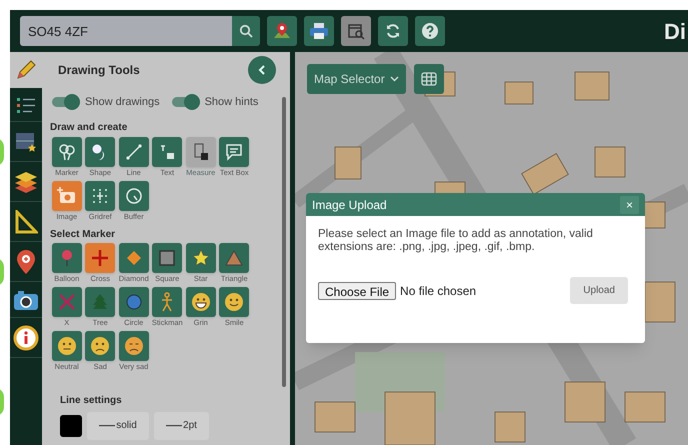  Describe the element at coordinates (629, 205) in the screenshot. I see `close-button: ×` at that location.